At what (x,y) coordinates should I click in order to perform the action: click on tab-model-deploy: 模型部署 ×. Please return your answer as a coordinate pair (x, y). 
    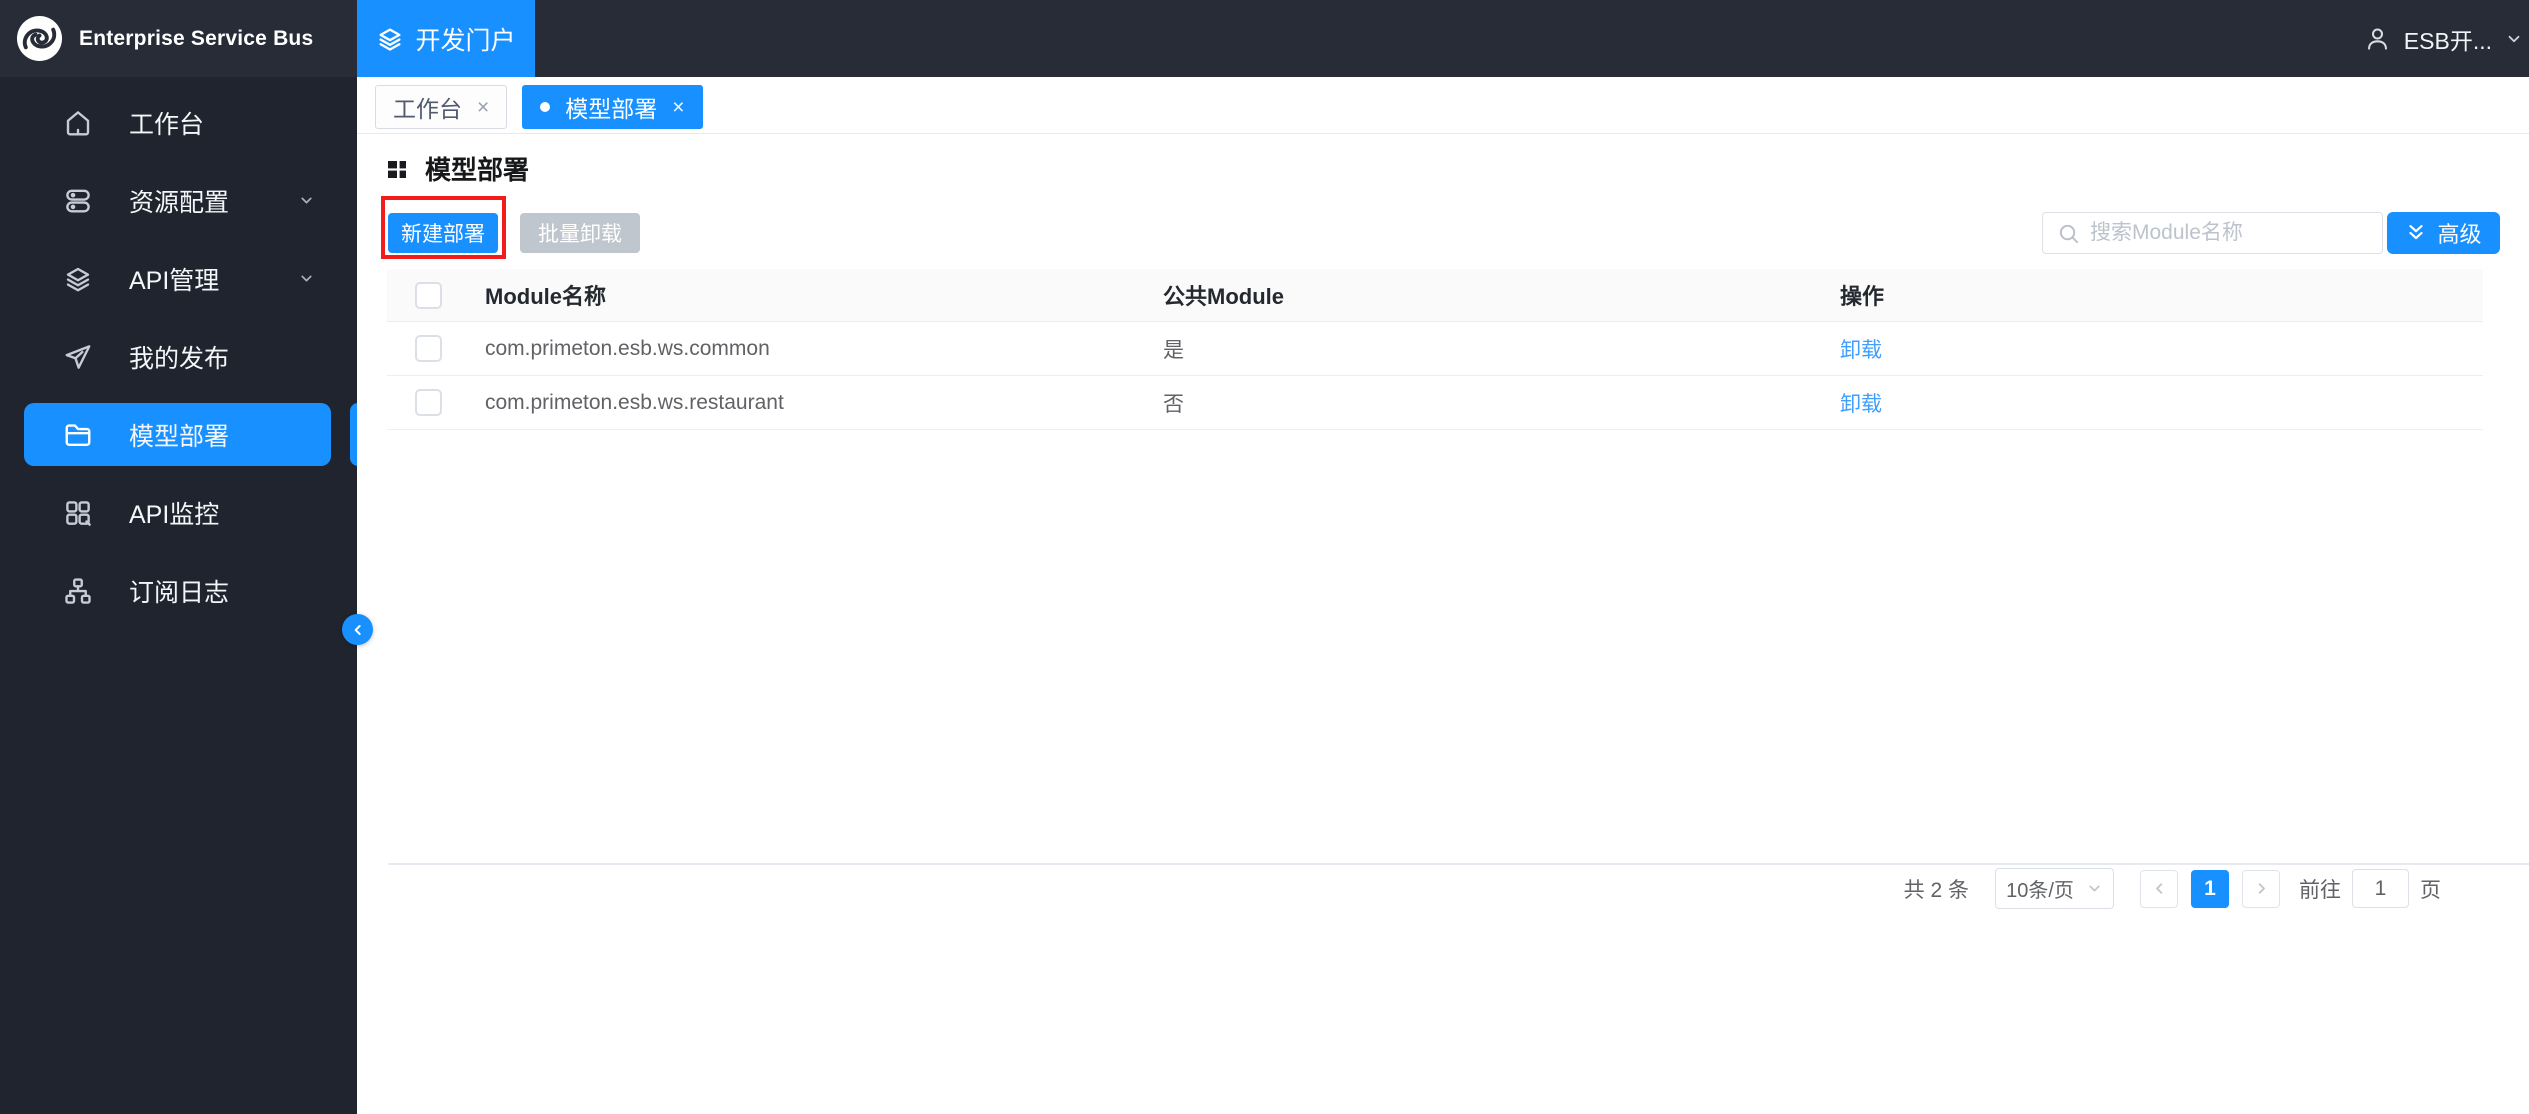
    Looking at the image, I should click on (612, 107).